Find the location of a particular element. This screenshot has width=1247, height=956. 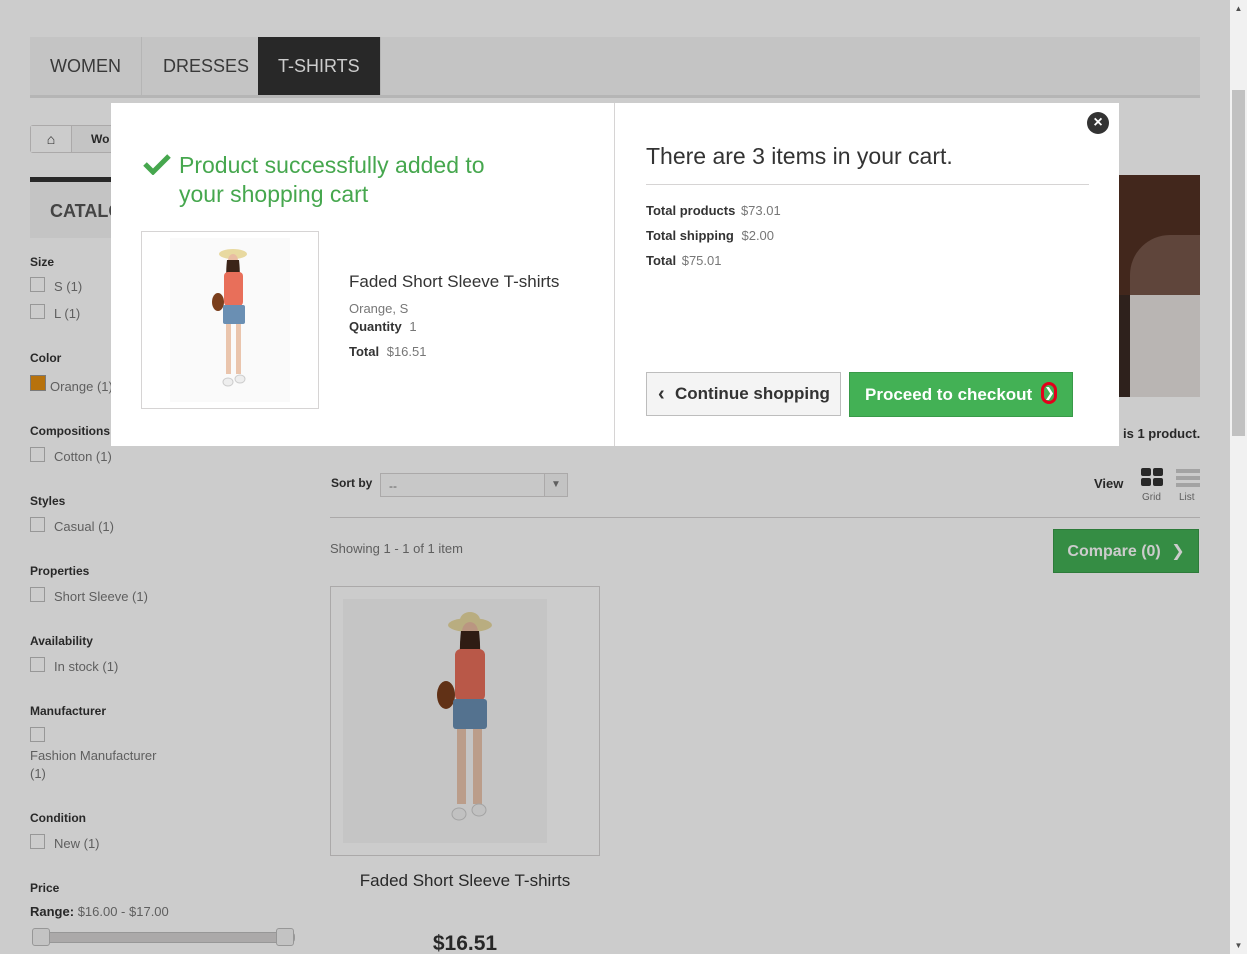

total-shipping-value: $2.00 is located at coordinates (758, 235).